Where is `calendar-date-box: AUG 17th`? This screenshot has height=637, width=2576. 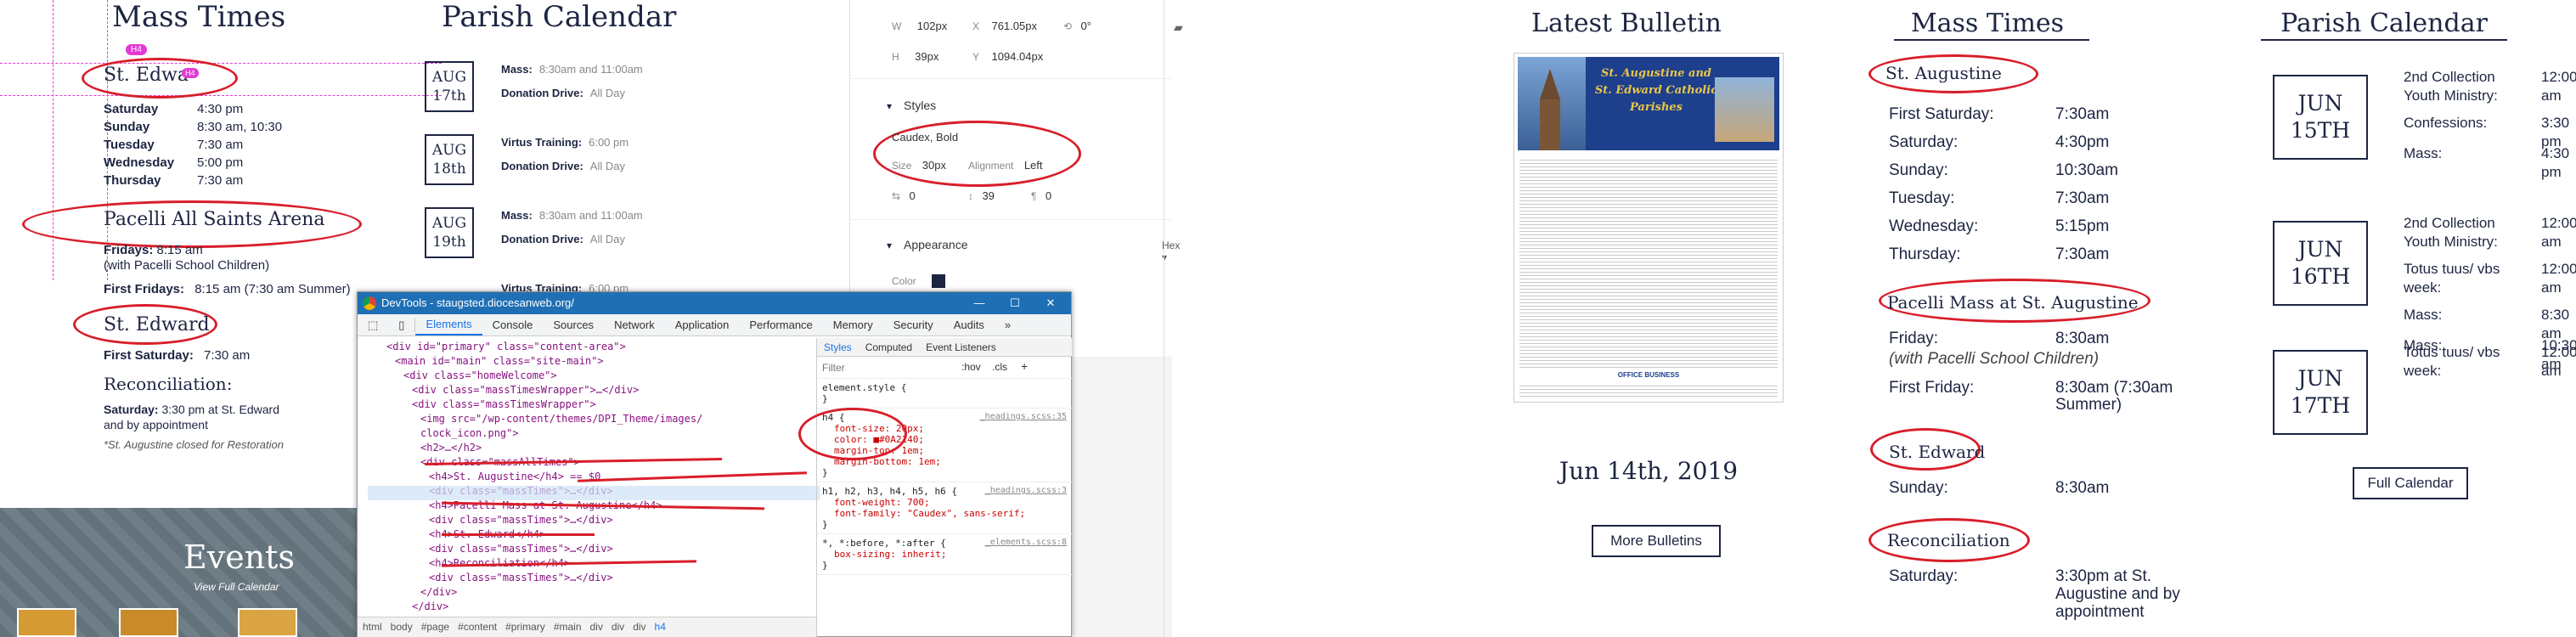 calendar-date-box: AUG 17th is located at coordinates (449, 86).